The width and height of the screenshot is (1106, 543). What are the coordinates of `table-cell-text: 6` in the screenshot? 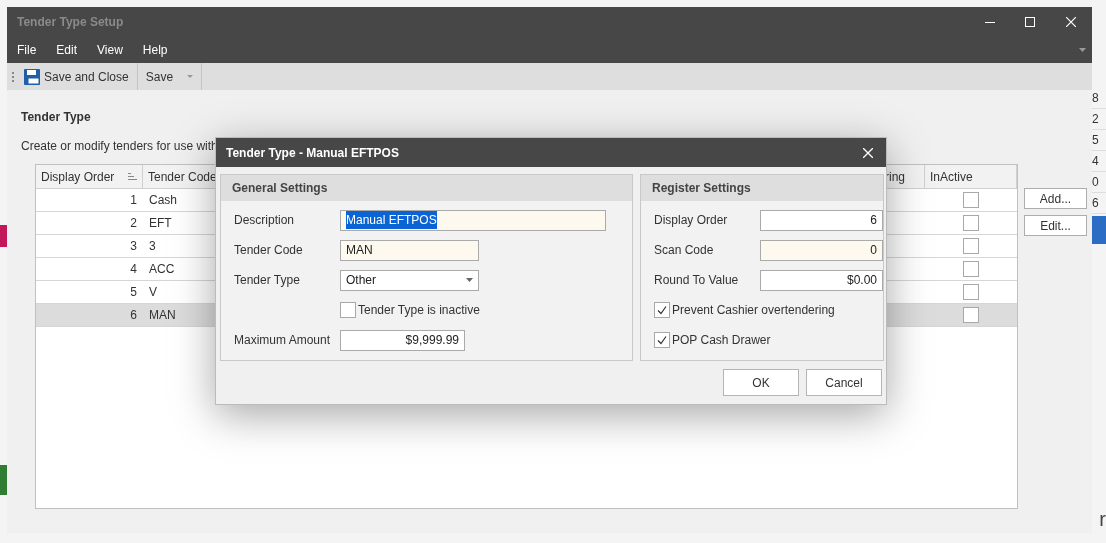 It's located at (133, 315).